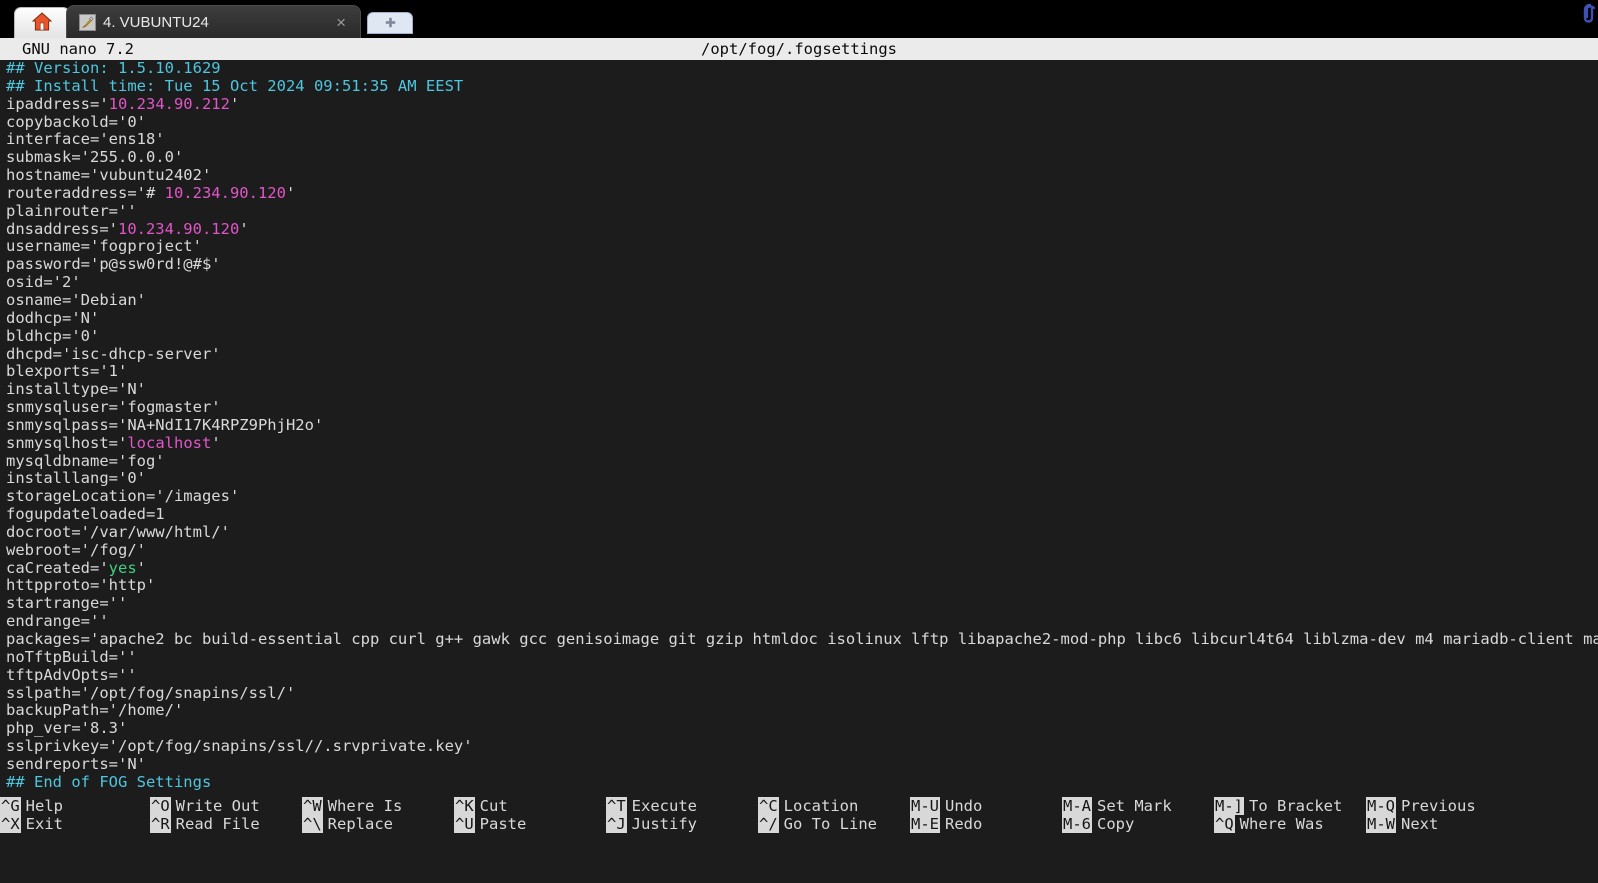 This screenshot has width=1598, height=883. I want to click on shortcut-exit: ^X Exit, so click(75, 824).